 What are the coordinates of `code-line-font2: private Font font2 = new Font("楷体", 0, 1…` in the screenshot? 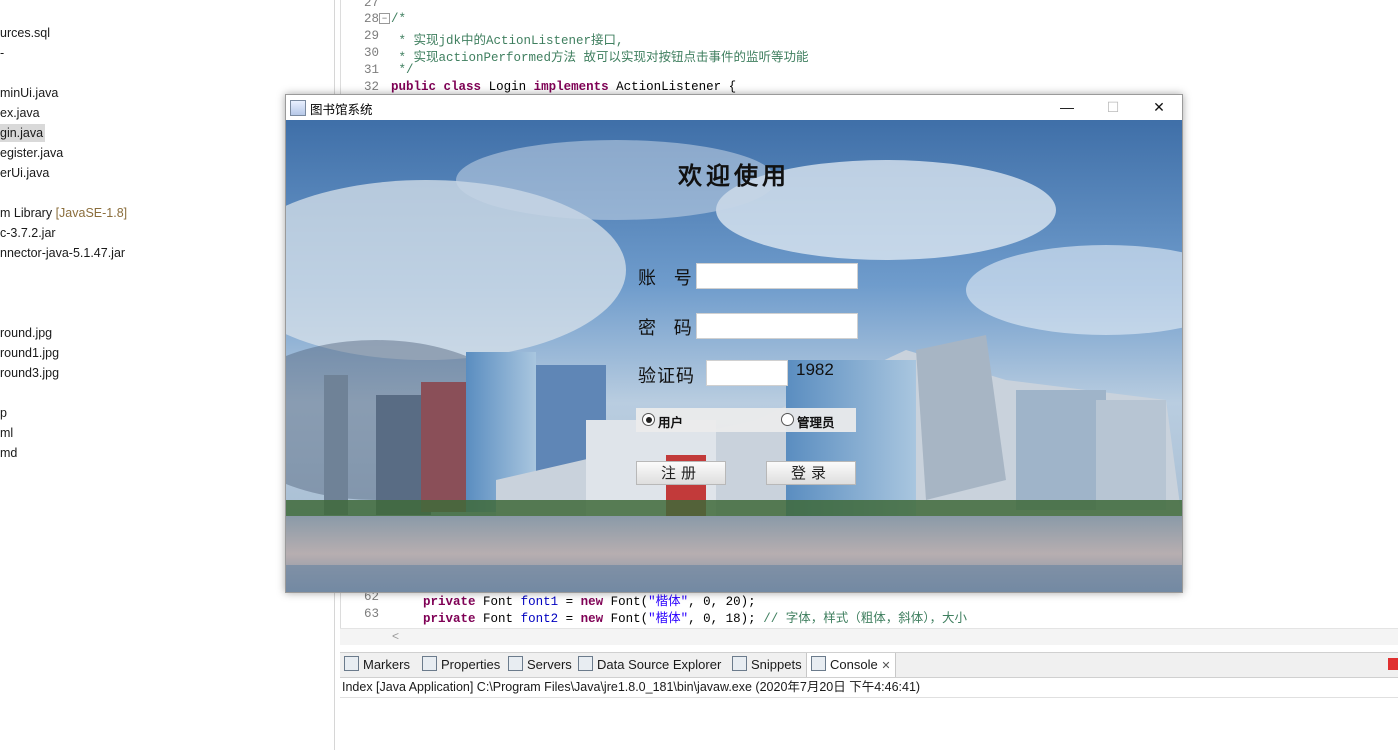 It's located at (695, 616).